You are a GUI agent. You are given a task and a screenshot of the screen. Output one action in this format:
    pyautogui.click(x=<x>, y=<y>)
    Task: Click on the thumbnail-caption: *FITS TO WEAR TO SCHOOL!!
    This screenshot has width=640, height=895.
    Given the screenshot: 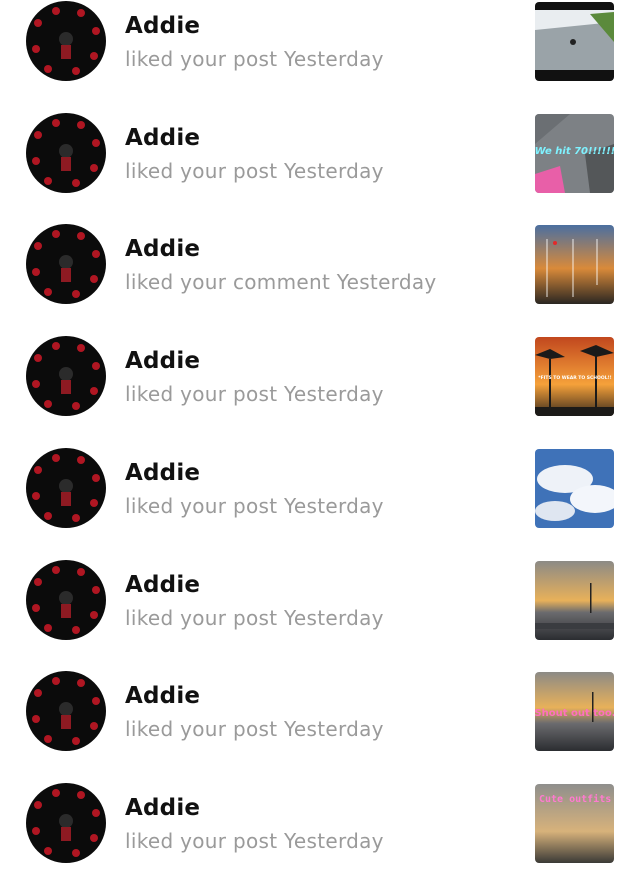 What is the action you would take?
    pyautogui.click(x=574, y=378)
    